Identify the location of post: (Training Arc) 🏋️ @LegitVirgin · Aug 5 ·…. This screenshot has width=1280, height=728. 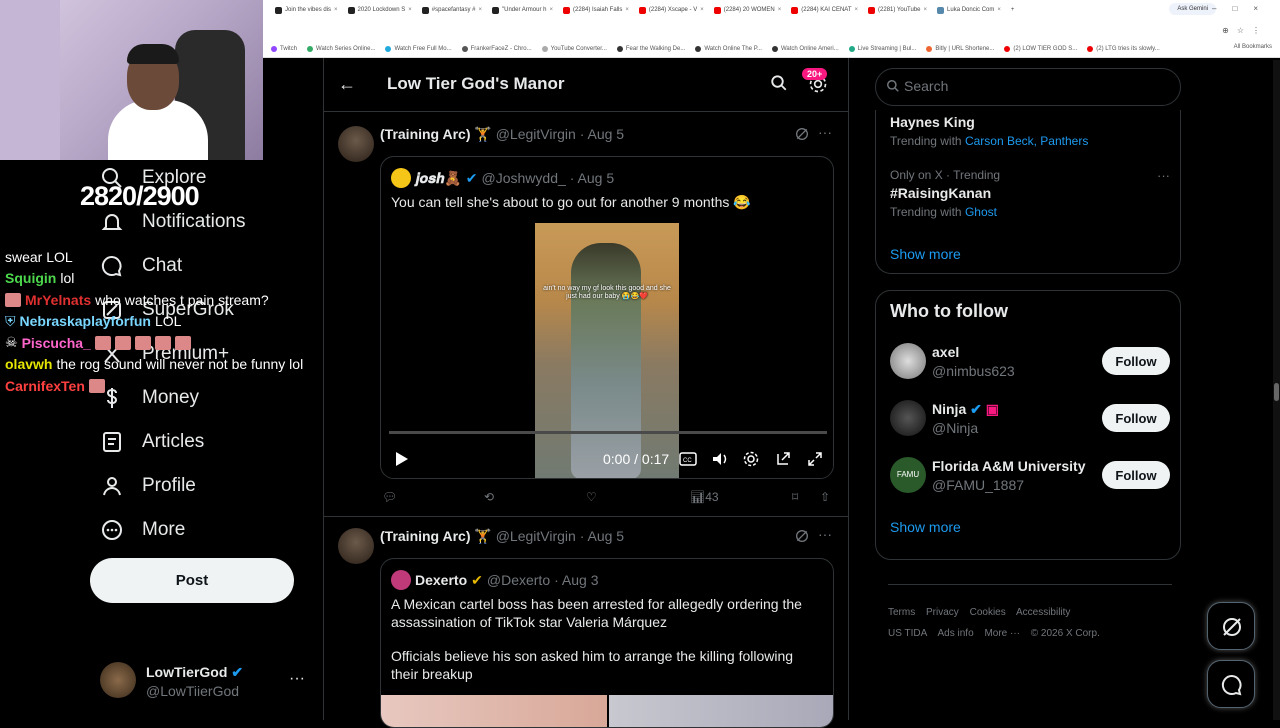
(586, 627).